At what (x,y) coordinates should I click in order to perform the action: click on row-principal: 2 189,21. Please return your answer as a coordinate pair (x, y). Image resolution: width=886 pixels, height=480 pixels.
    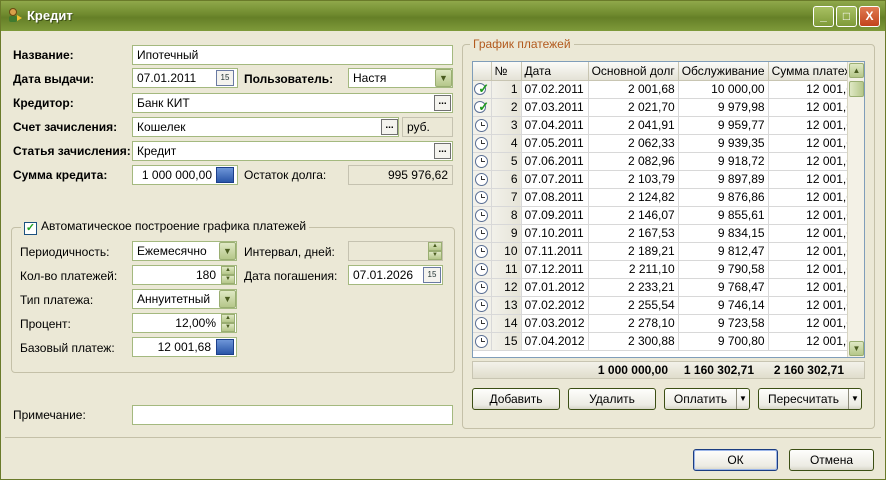
    Looking at the image, I should click on (633, 251).